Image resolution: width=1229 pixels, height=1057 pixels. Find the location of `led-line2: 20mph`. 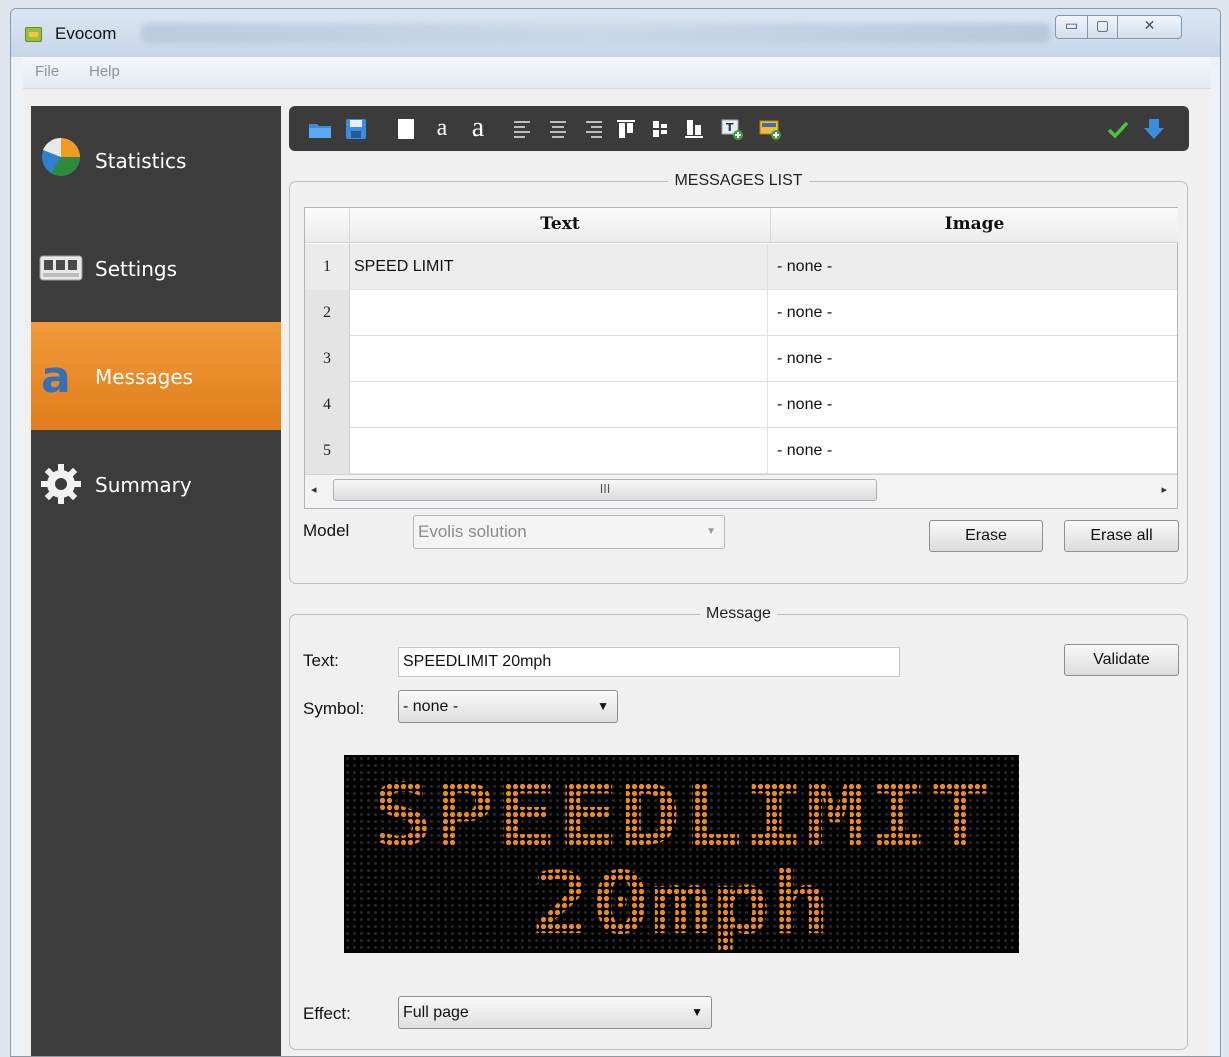

led-line2: 20mph is located at coordinates (681, 903).